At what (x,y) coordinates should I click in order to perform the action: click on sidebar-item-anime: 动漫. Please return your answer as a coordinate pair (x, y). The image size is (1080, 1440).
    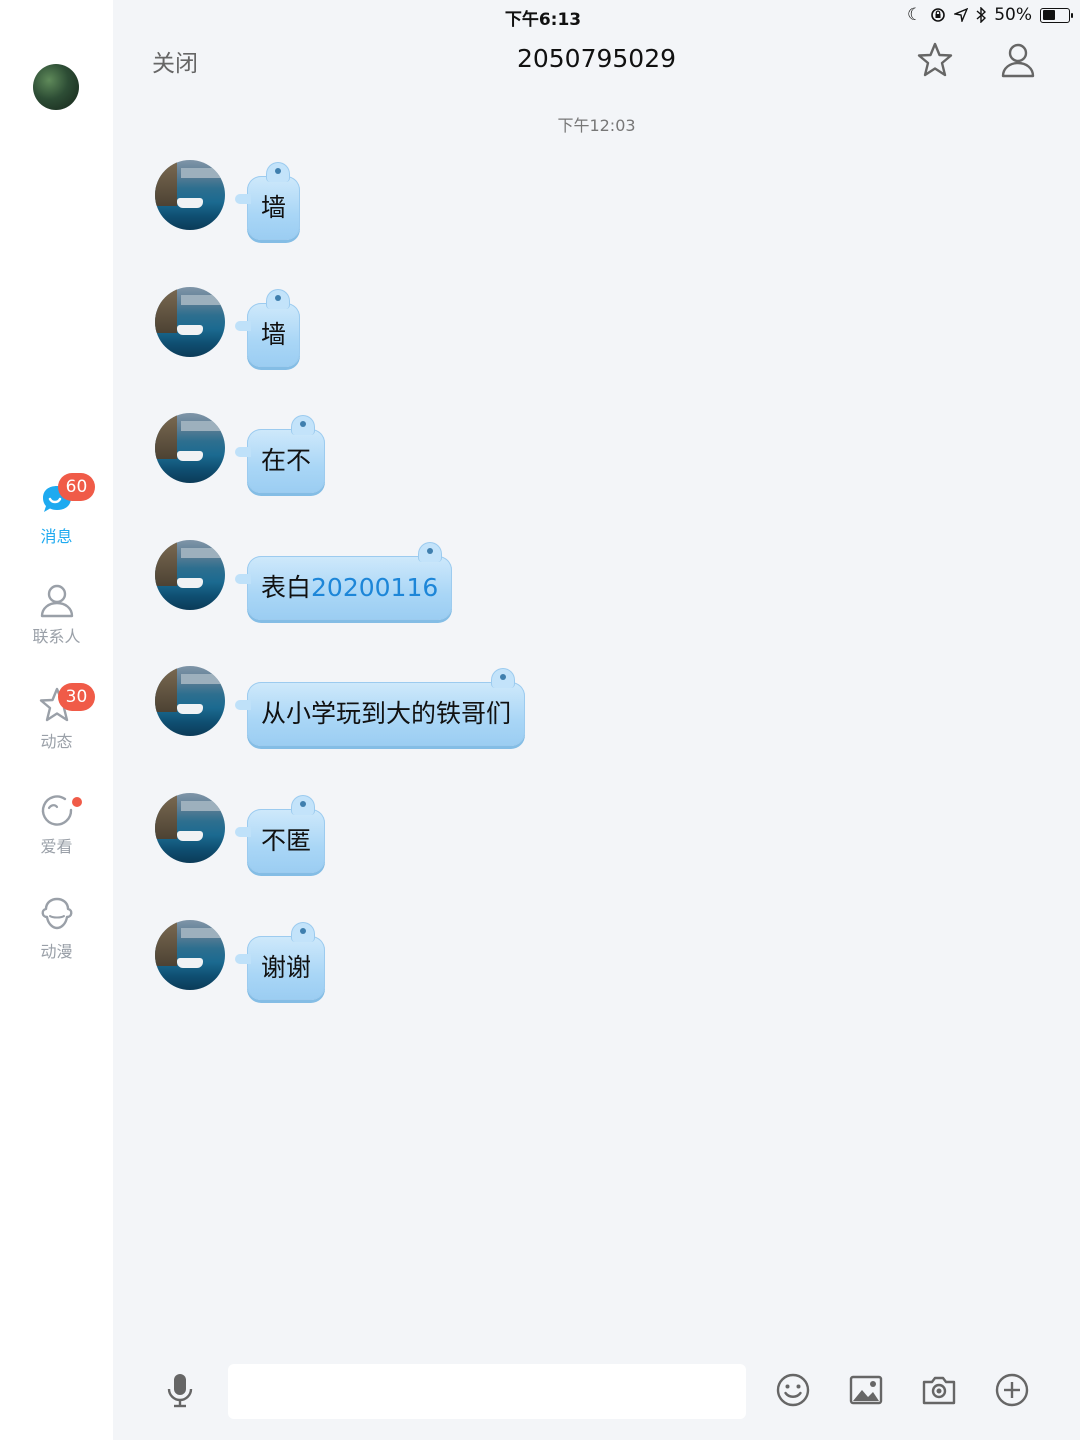
    Looking at the image, I should click on (56, 928).